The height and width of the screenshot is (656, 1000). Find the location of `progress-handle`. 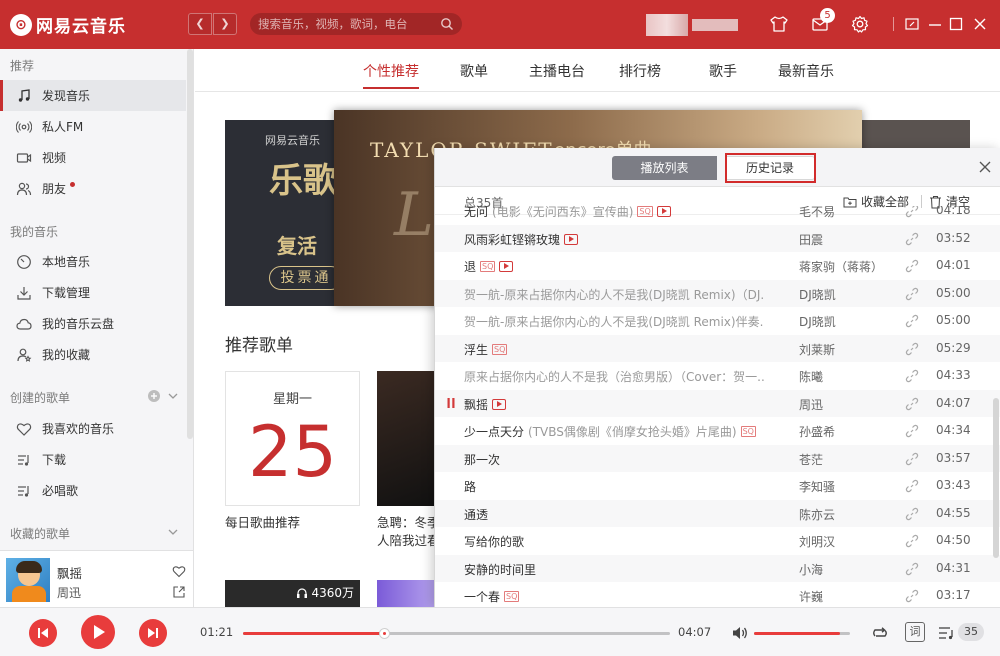

progress-handle is located at coordinates (384, 633).